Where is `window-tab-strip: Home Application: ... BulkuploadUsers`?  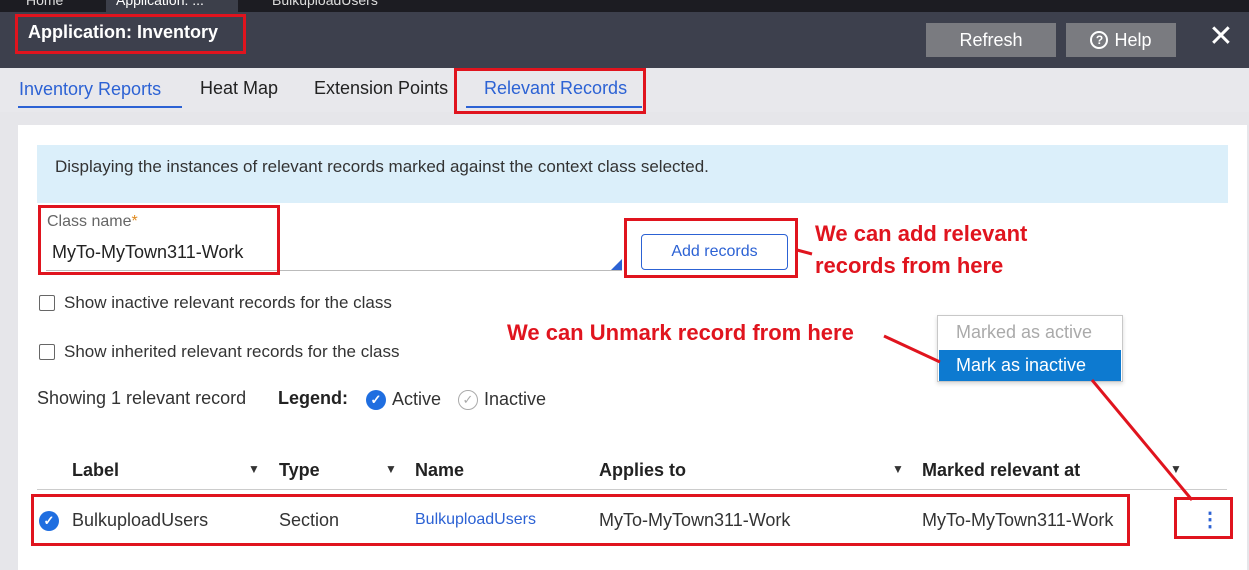 window-tab-strip: Home Application: ... BulkuploadUsers is located at coordinates (624, 6).